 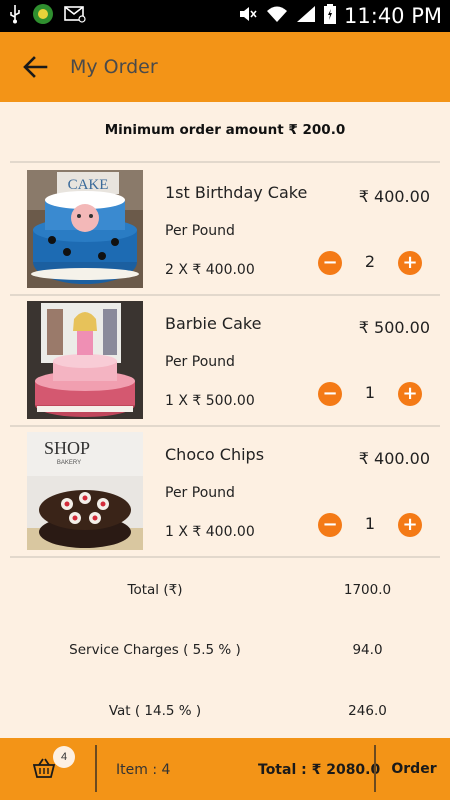 What do you see at coordinates (225, 67) in the screenshot?
I see `app-bar: My Order` at bounding box center [225, 67].